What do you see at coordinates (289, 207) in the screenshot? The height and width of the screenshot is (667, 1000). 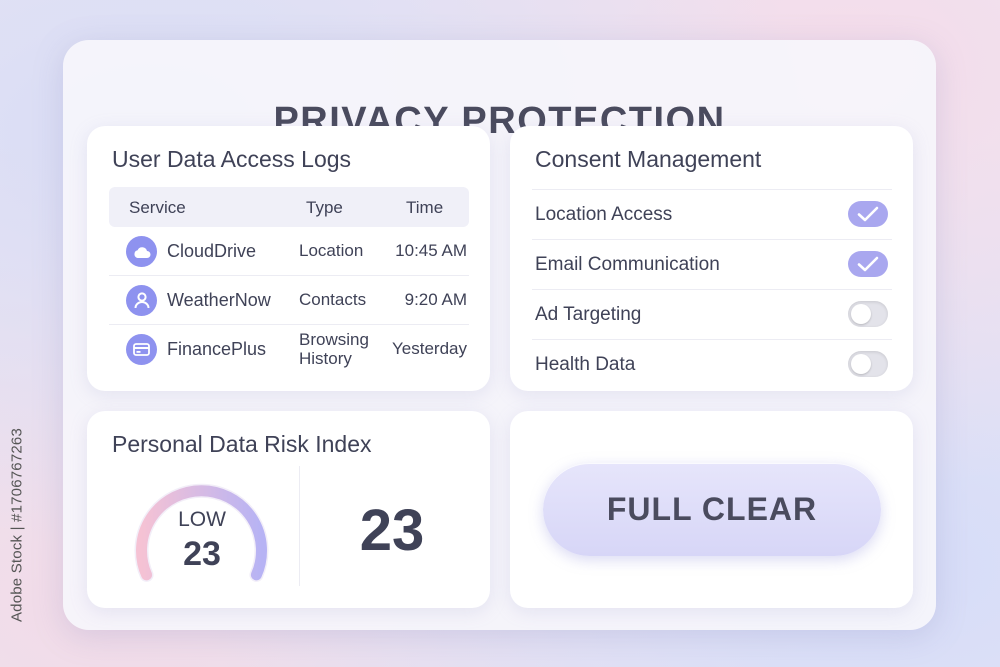 I see `access-logs-header: Service Type Time` at bounding box center [289, 207].